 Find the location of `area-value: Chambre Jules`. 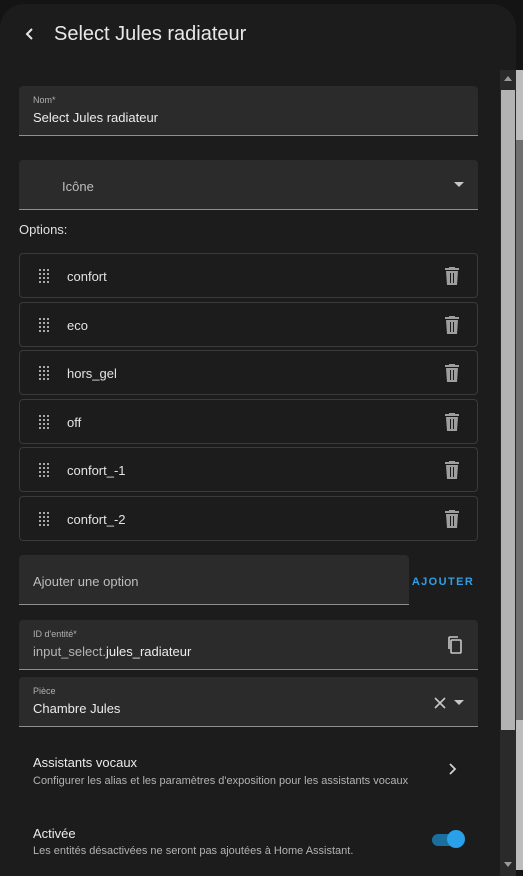

area-value: Chambre Jules is located at coordinates (77, 708).